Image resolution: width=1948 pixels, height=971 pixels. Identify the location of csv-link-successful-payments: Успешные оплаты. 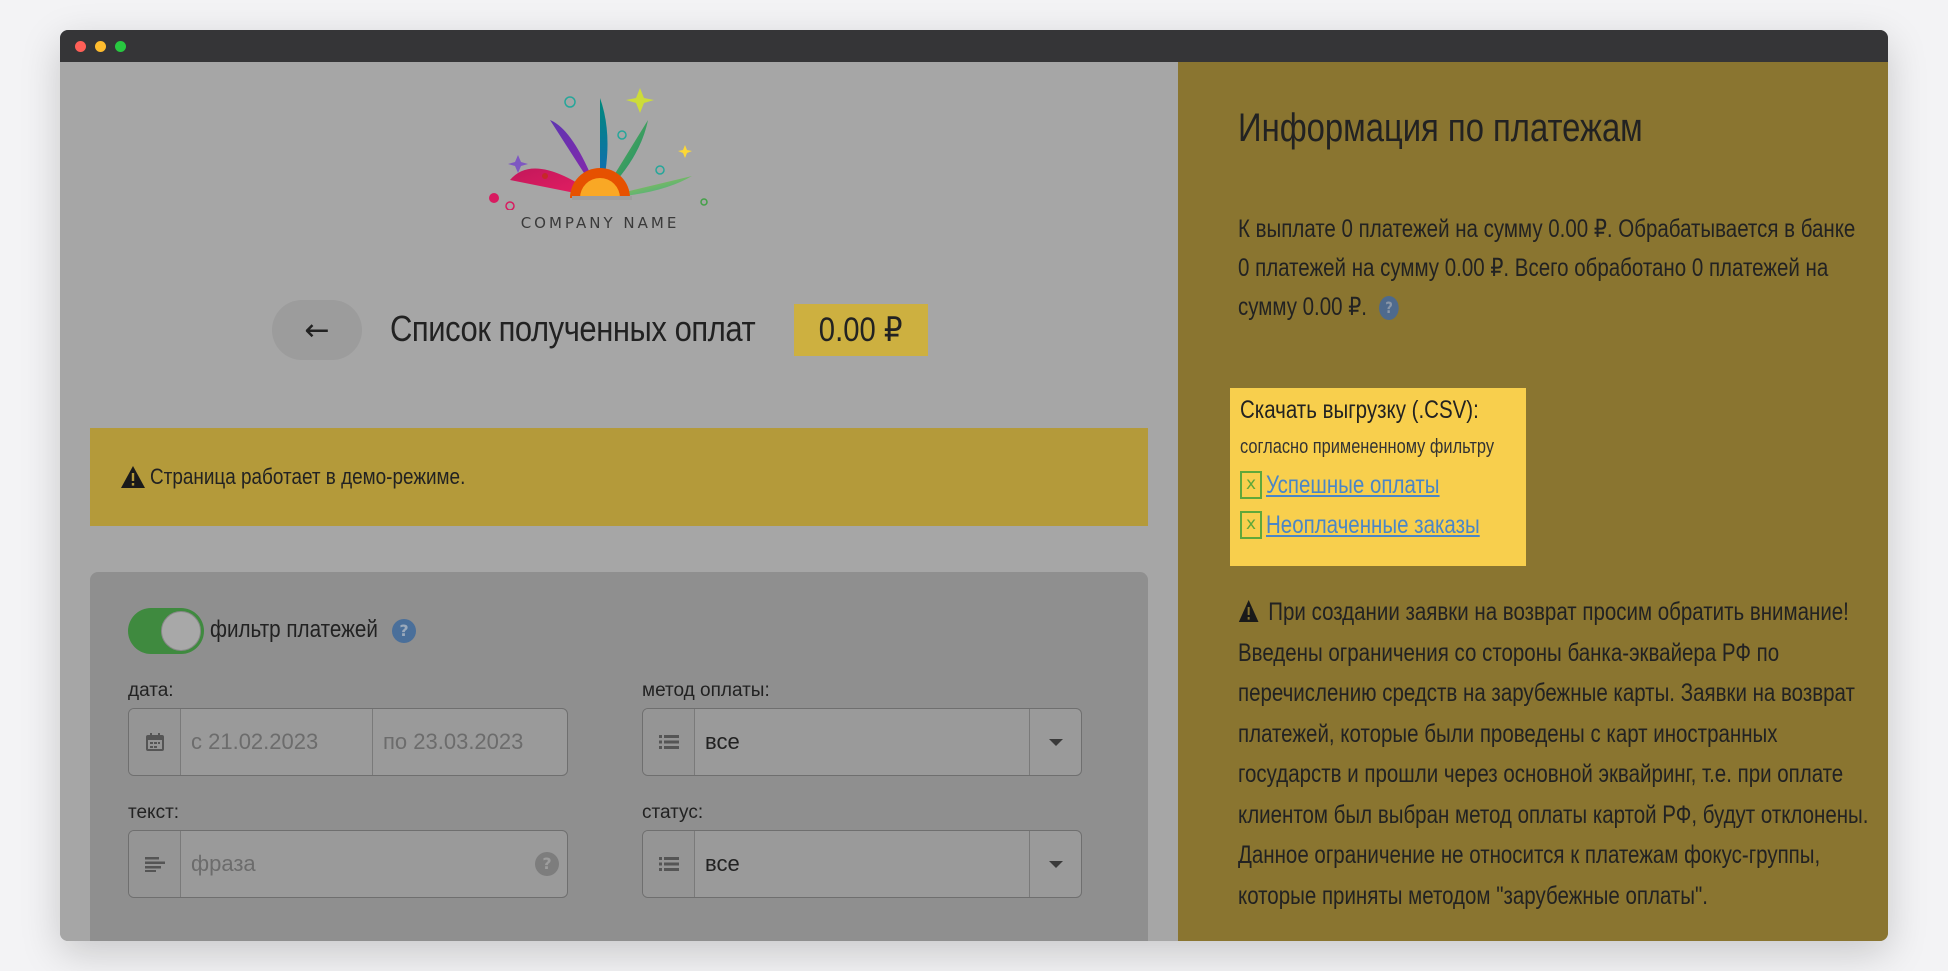
(1359, 485).